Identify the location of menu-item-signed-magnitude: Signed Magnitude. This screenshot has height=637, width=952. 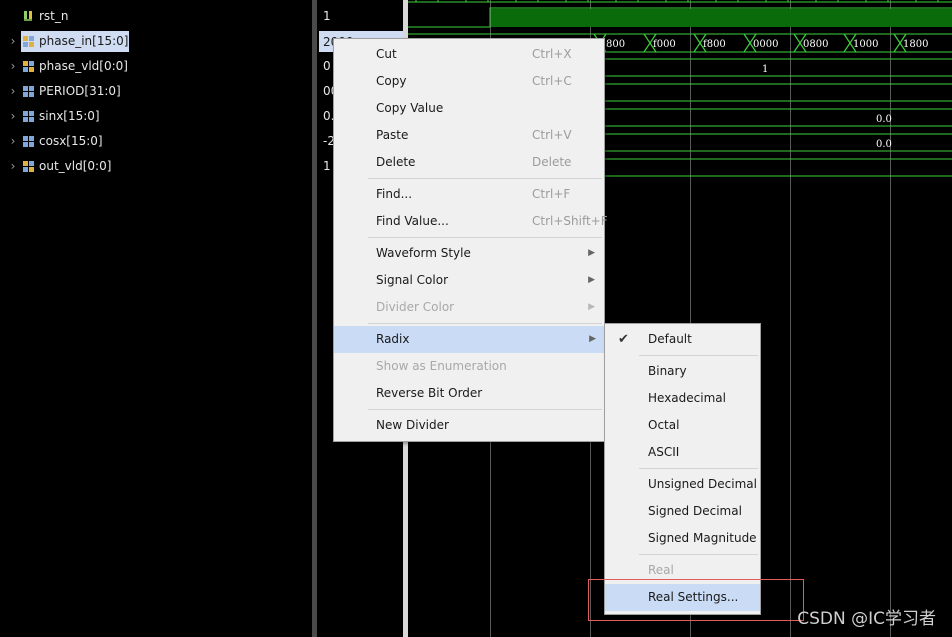
(682, 538).